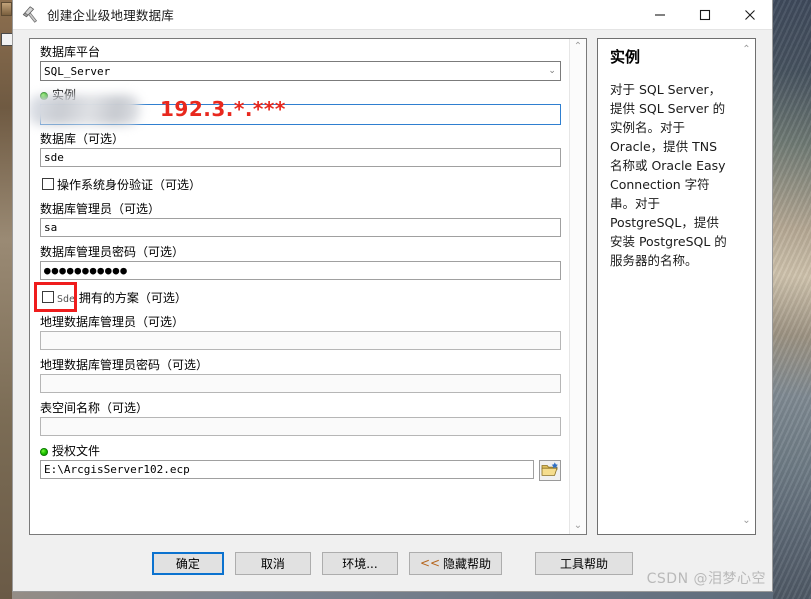 Image resolution: width=811 pixels, height=599 pixels. Describe the element at coordinates (287, 469) in the screenshot. I see `license-file-input: E:\ArcgisServer102.ecp` at that location.